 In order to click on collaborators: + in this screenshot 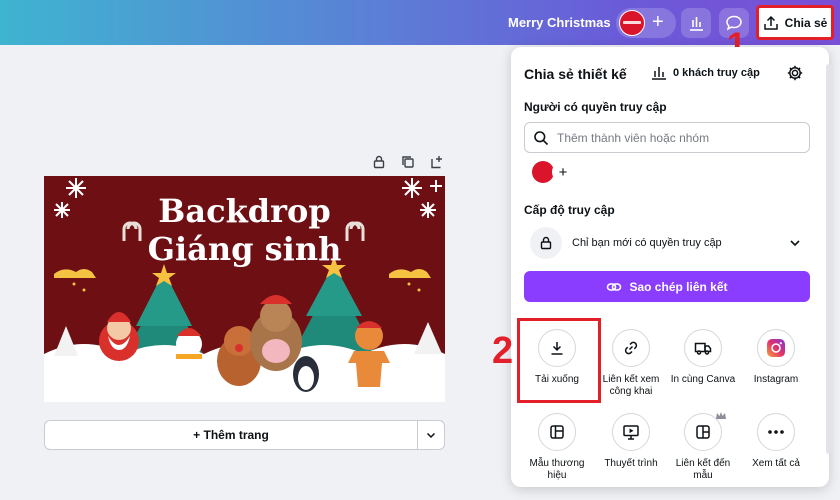, I will do `click(646, 23)`.